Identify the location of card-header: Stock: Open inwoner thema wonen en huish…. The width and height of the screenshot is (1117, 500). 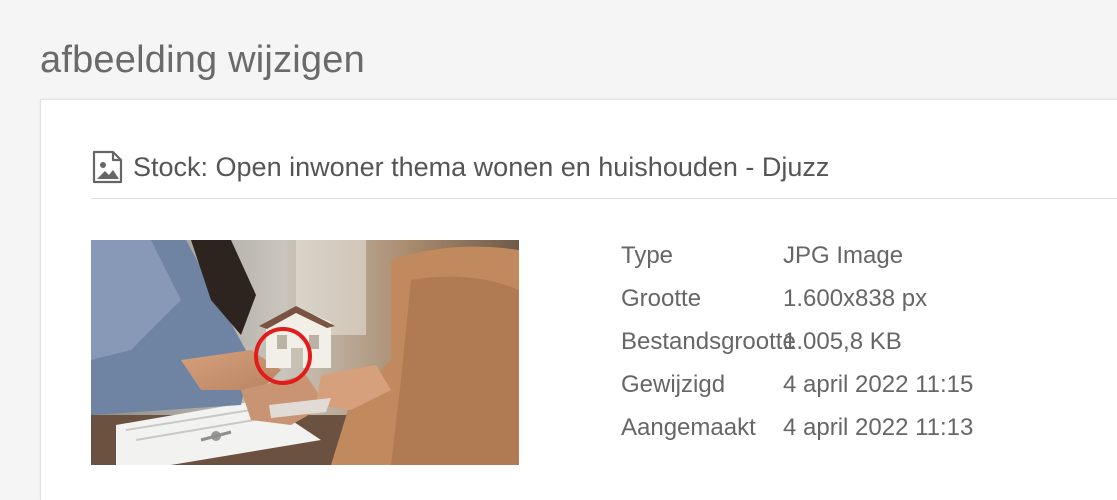
(604, 172).